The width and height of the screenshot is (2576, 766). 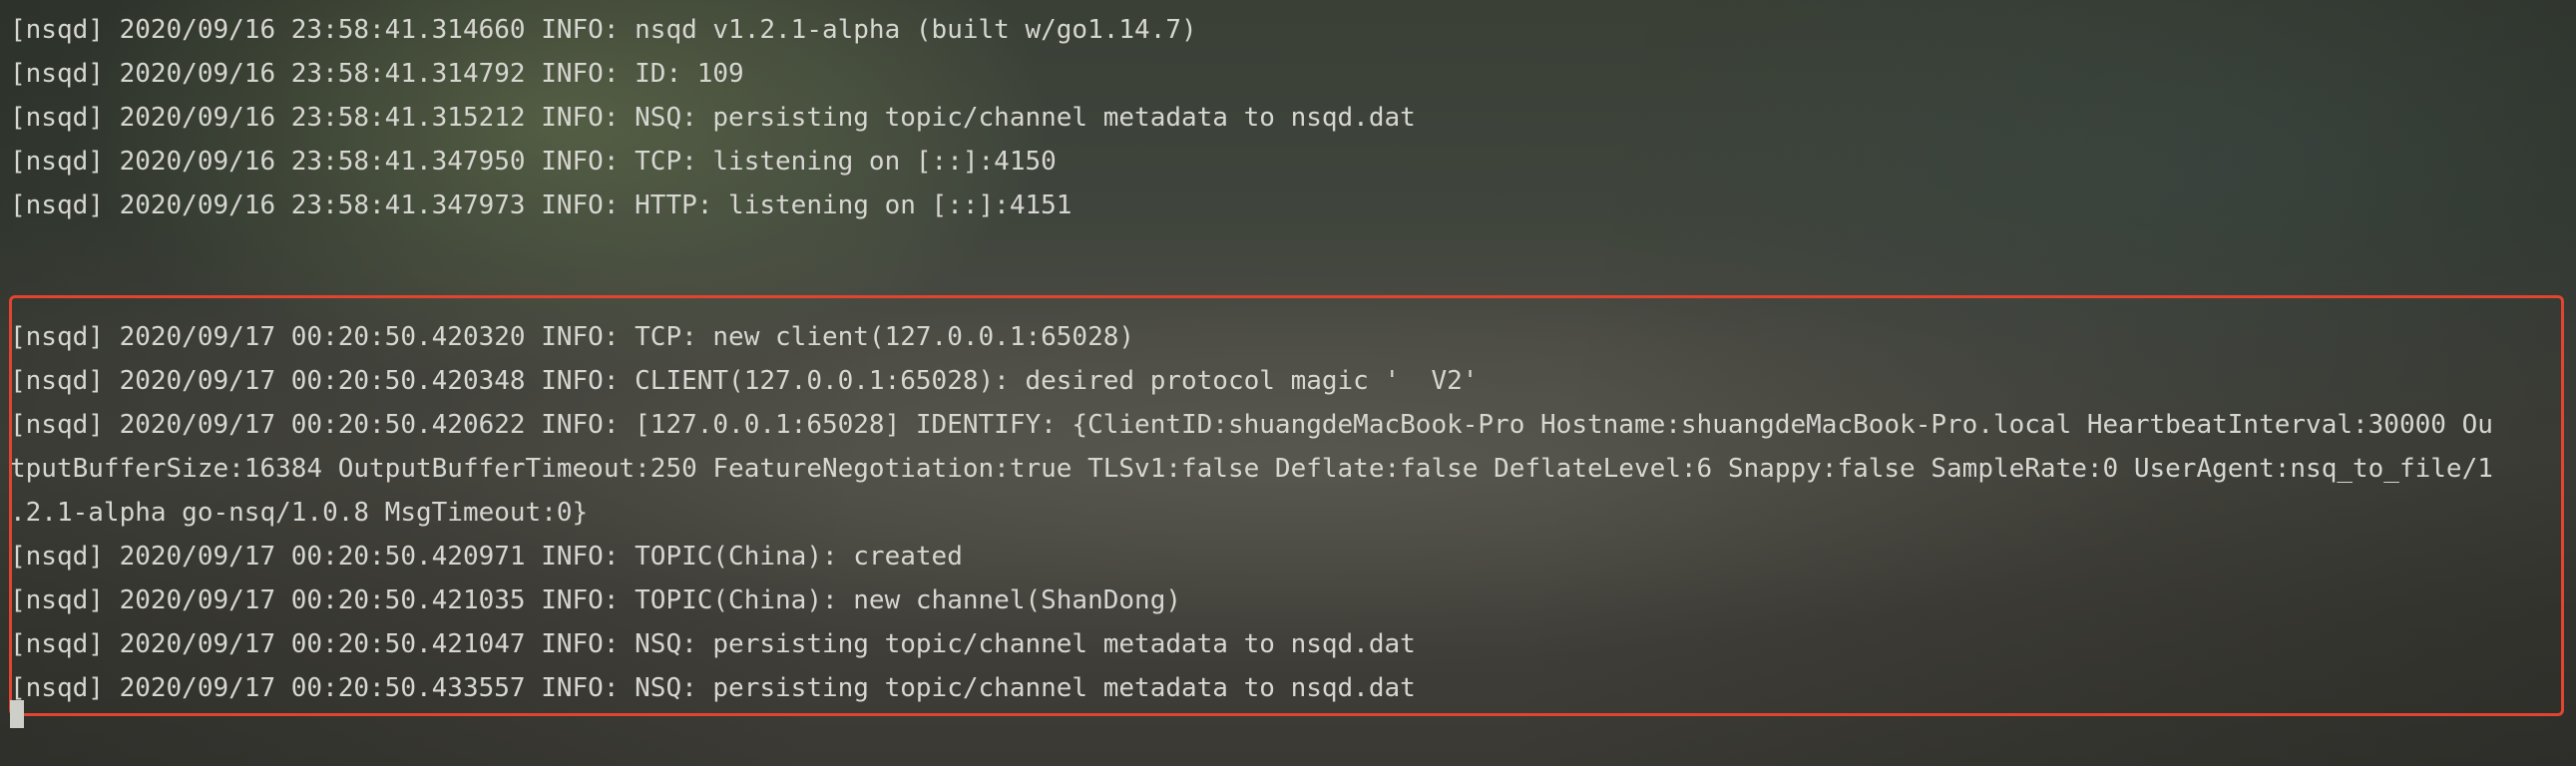 What do you see at coordinates (299, 513) in the screenshot?
I see `log-line-highlighted-wrap: .2.1-alpha go-nsq/1.0.8 MsgTimeout:0}` at bounding box center [299, 513].